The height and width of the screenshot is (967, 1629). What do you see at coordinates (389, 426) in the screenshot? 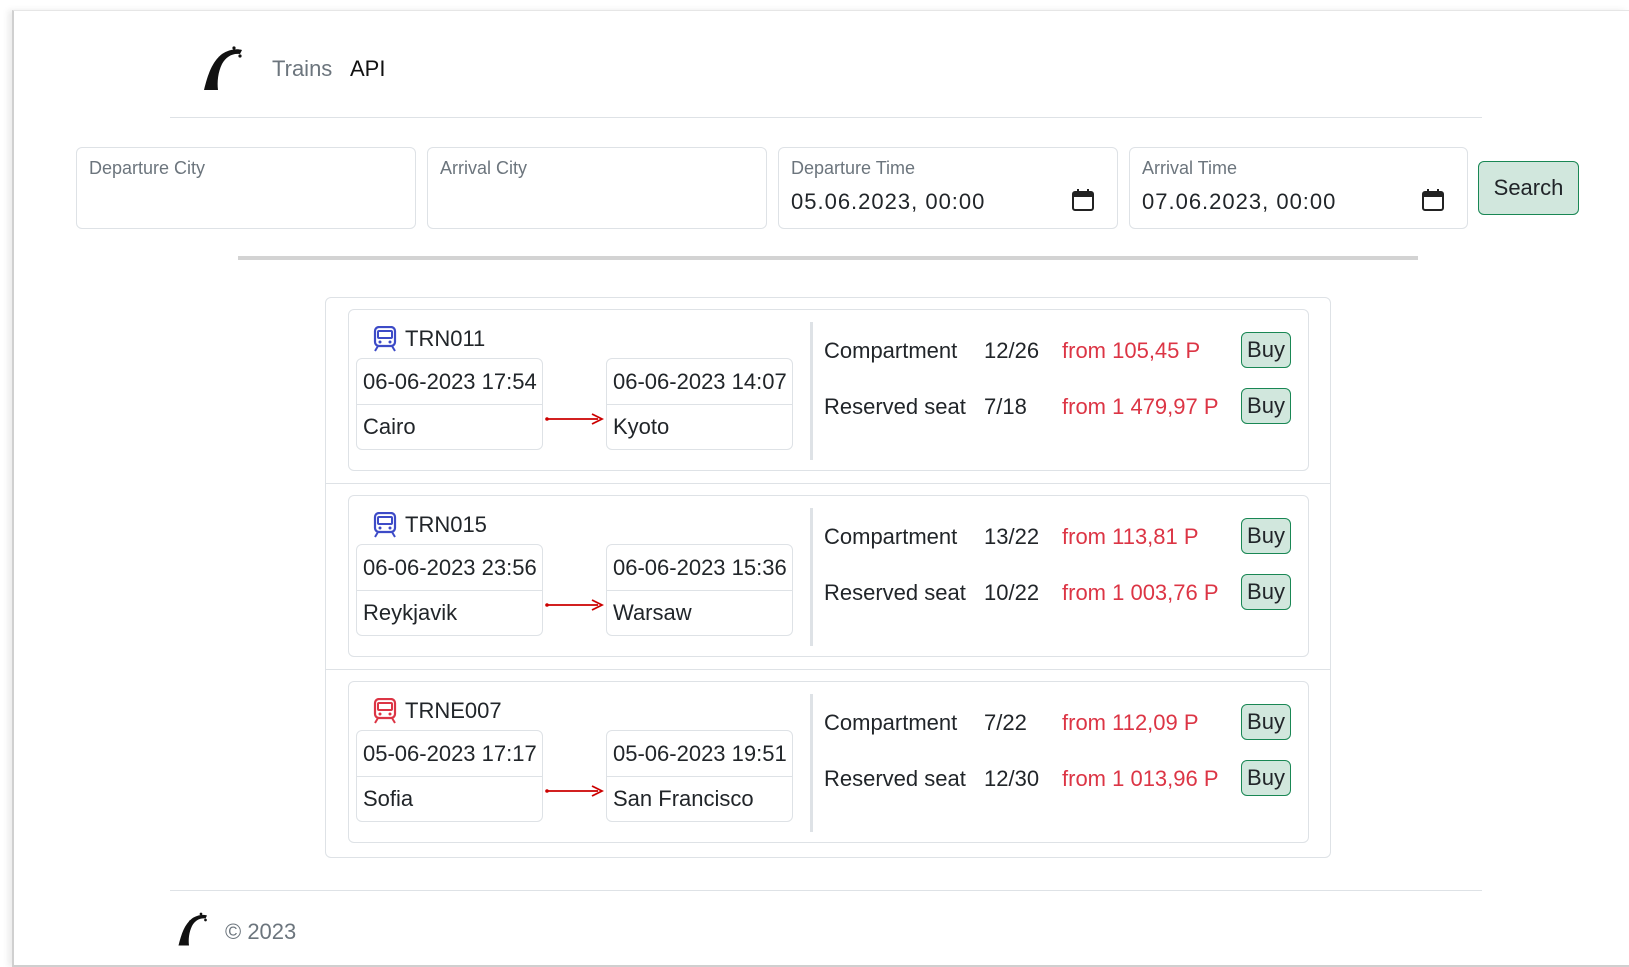
I see `departure-city: Cairo` at bounding box center [389, 426].